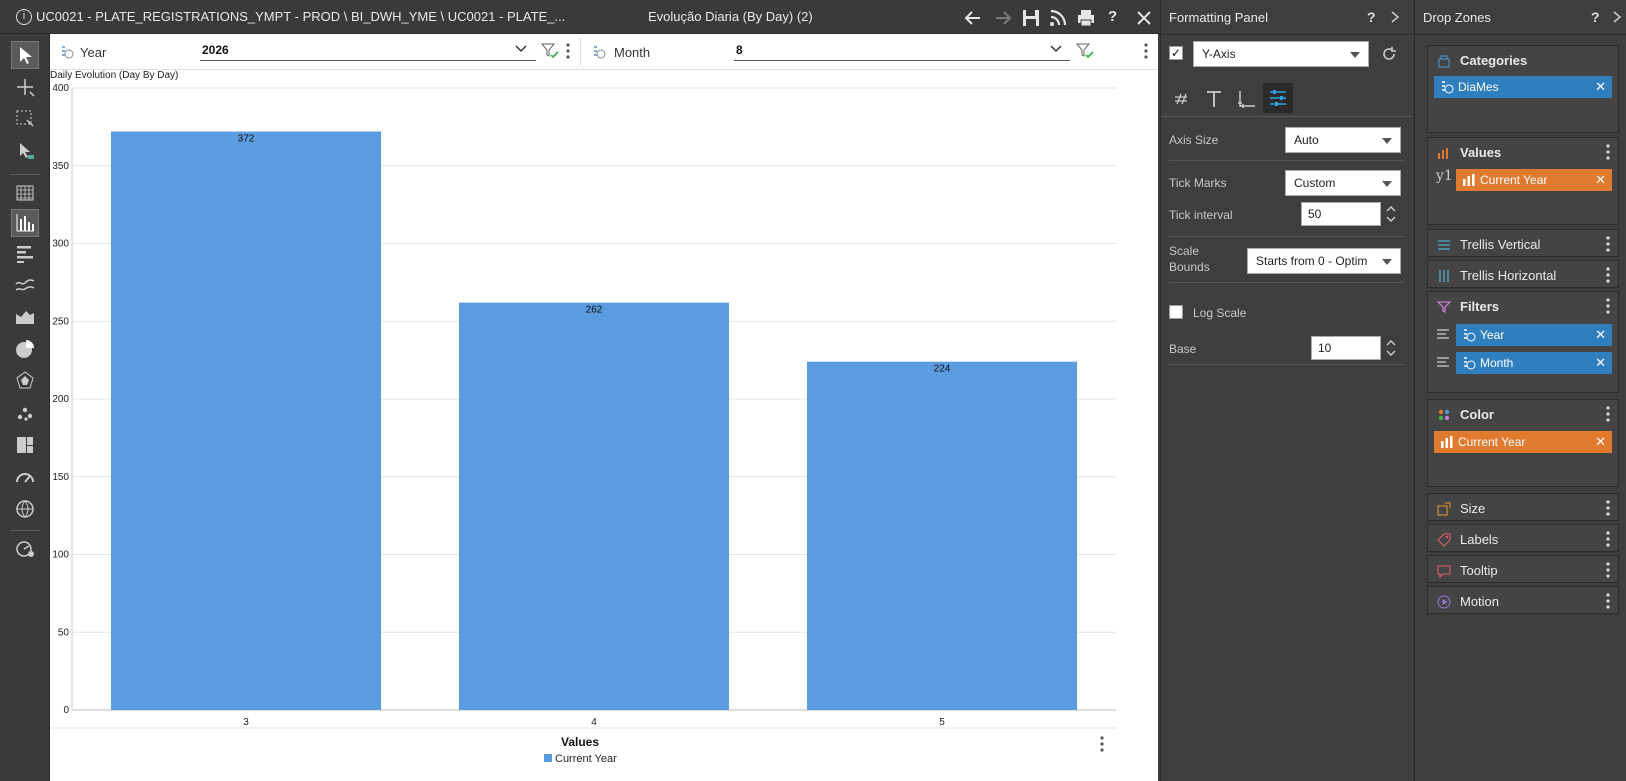 This screenshot has height=781, width=1626. I want to click on scale-bounds-value: Starts from 0 - Optim, so click(1312, 261).